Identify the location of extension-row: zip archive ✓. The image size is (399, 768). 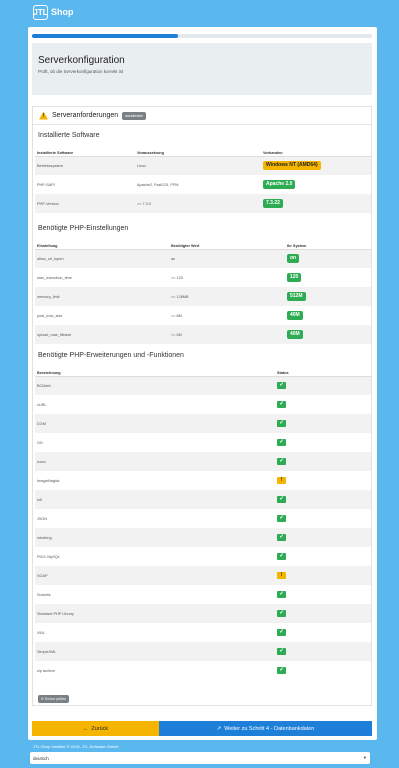
(203, 670).